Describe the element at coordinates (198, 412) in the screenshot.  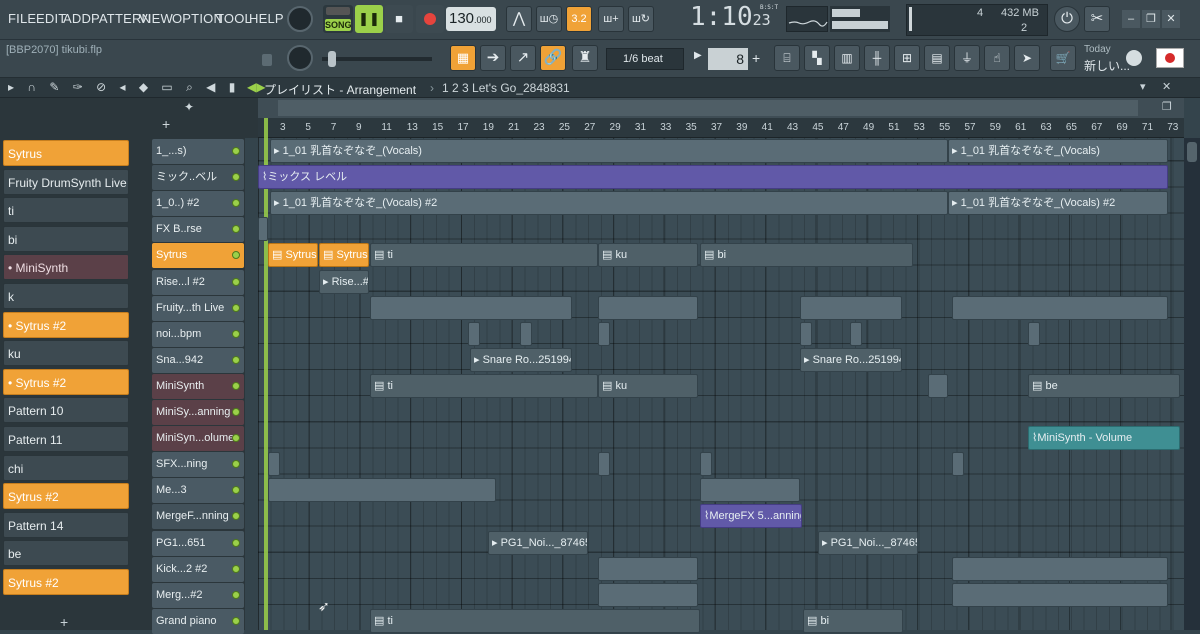
I see `track-header: MiniSy...anning` at that location.